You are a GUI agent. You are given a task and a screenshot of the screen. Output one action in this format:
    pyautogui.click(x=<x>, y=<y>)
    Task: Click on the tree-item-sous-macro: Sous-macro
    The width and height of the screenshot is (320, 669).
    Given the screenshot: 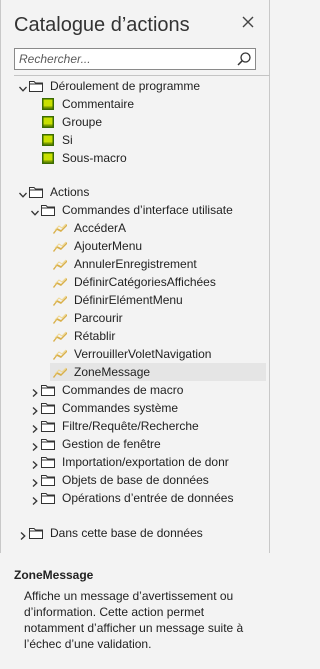 What is the action you would take?
    pyautogui.click(x=142, y=158)
    